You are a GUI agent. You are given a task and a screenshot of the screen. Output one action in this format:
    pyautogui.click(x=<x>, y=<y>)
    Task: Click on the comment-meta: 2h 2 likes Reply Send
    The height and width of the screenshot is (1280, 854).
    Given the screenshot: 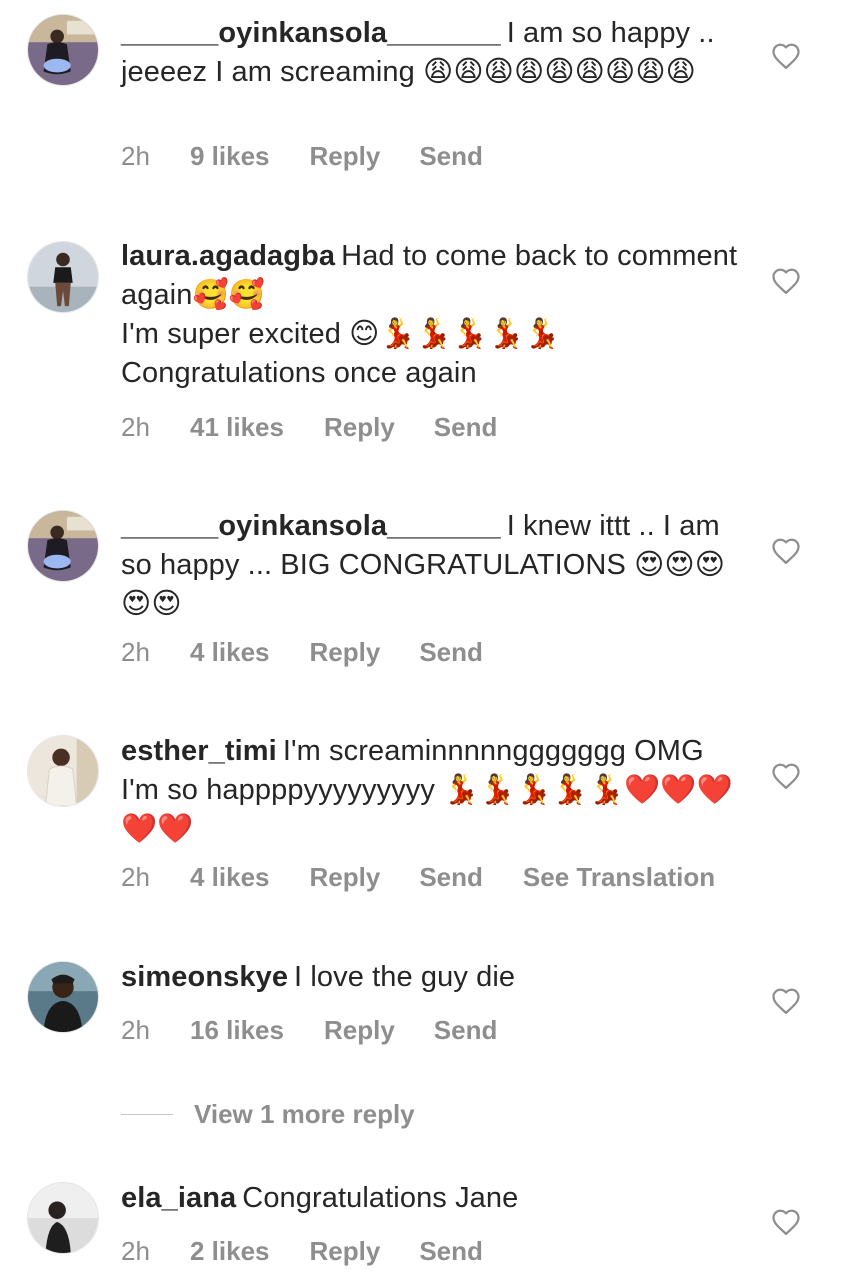 What is the action you would take?
    pyautogui.click(x=322, y=1251)
    